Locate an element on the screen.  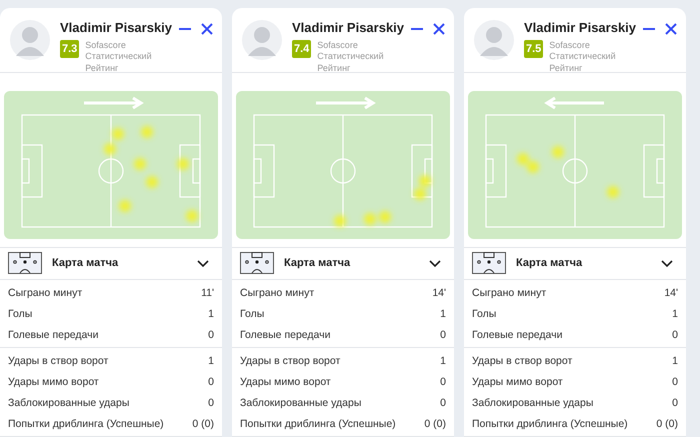
rating-badge: 7.3 is located at coordinates (70, 49).